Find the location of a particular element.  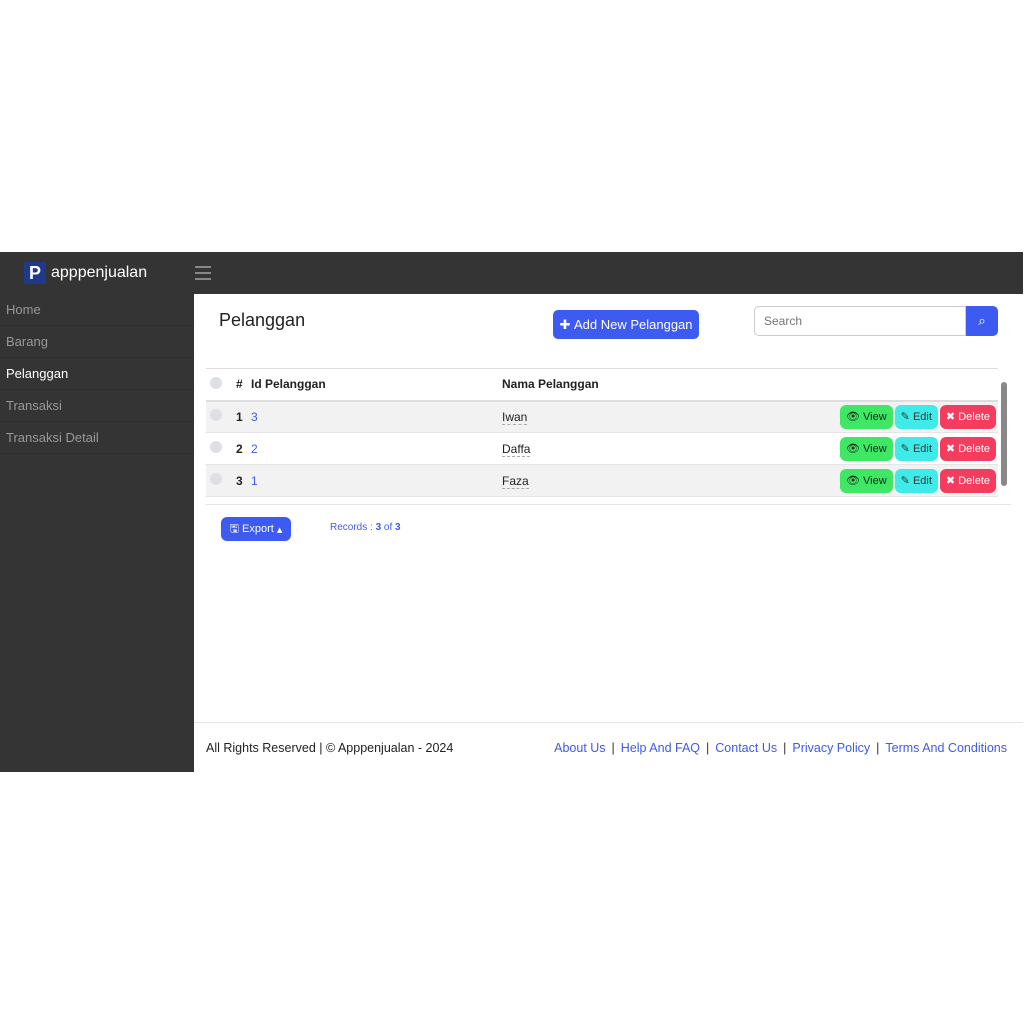

footer-link: Privacy Policy is located at coordinates (831, 748).